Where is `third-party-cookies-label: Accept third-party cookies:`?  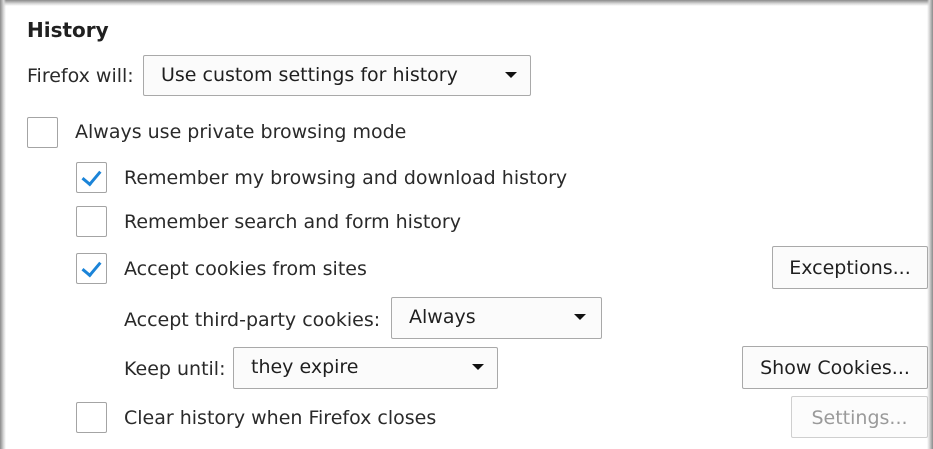 third-party-cookies-label: Accept third-party cookies: is located at coordinates (252, 320).